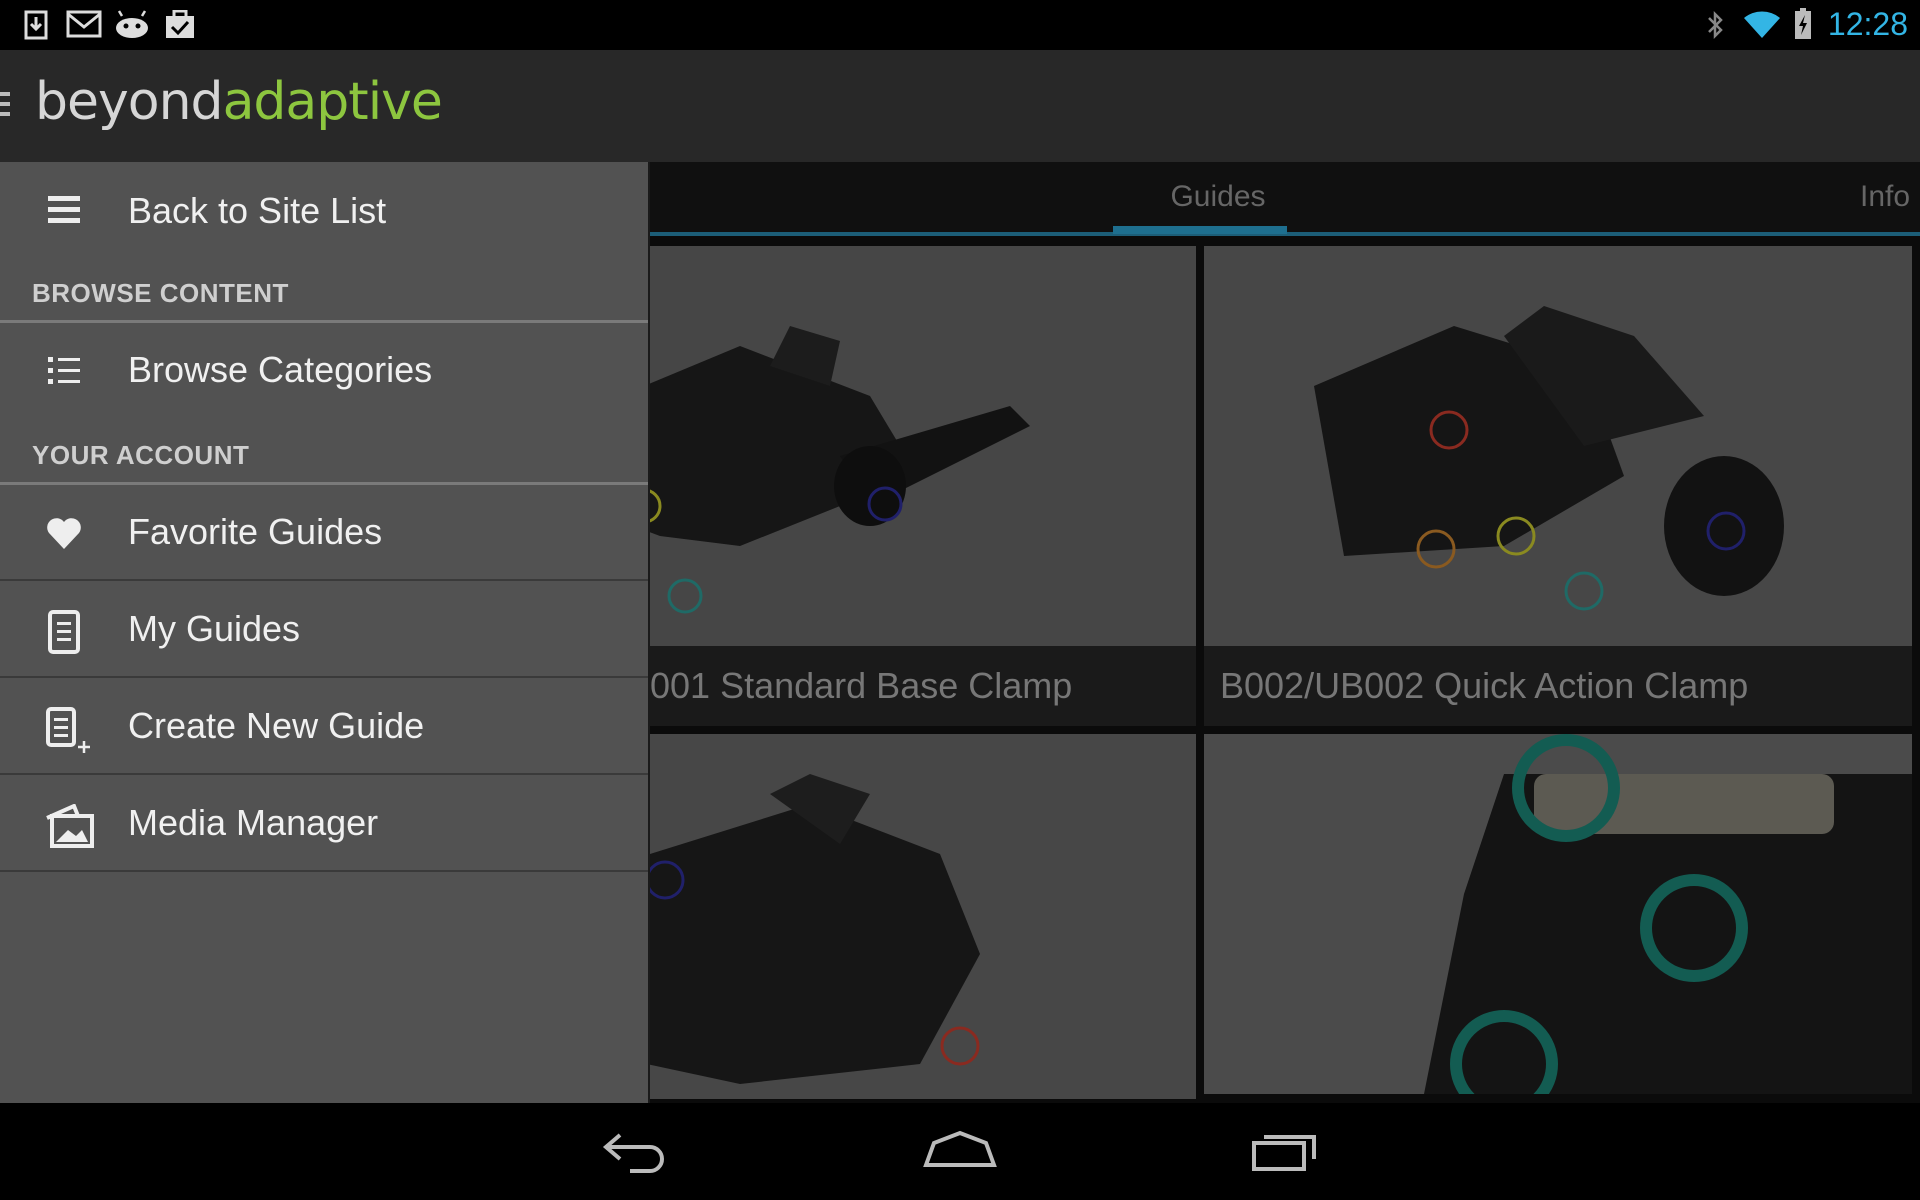 The width and height of the screenshot is (1920, 1200). I want to click on drawer-item-favorite-guides: Favorite Guides, so click(325, 533).